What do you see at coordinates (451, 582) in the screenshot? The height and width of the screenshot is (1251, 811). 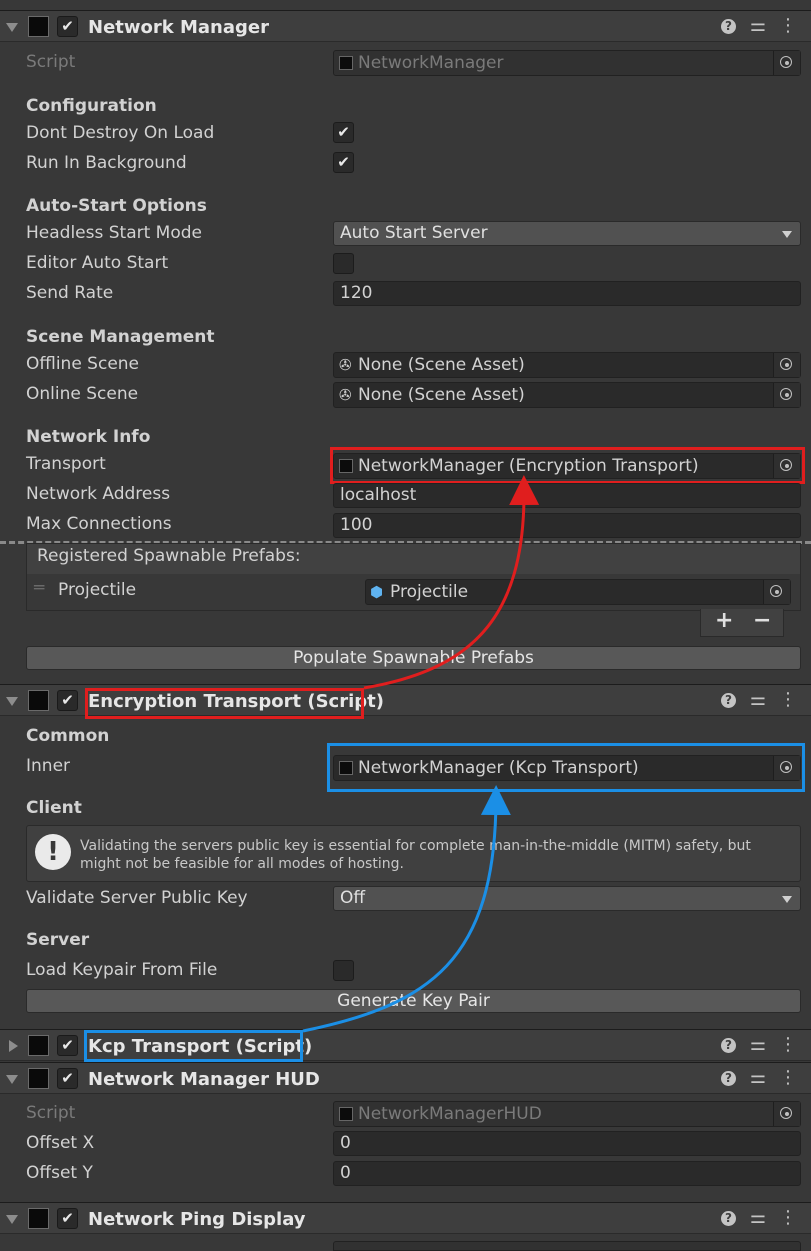 I see `red-arrow` at bounding box center [451, 582].